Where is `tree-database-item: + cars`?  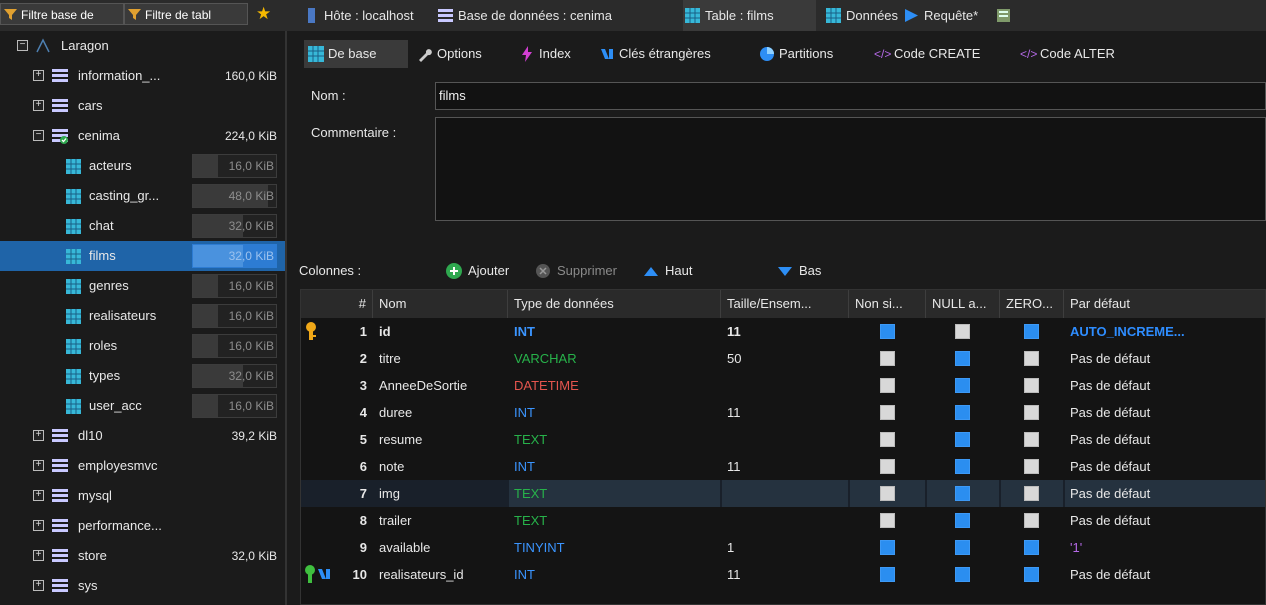
tree-database-item: + cars is located at coordinates (142, 106).